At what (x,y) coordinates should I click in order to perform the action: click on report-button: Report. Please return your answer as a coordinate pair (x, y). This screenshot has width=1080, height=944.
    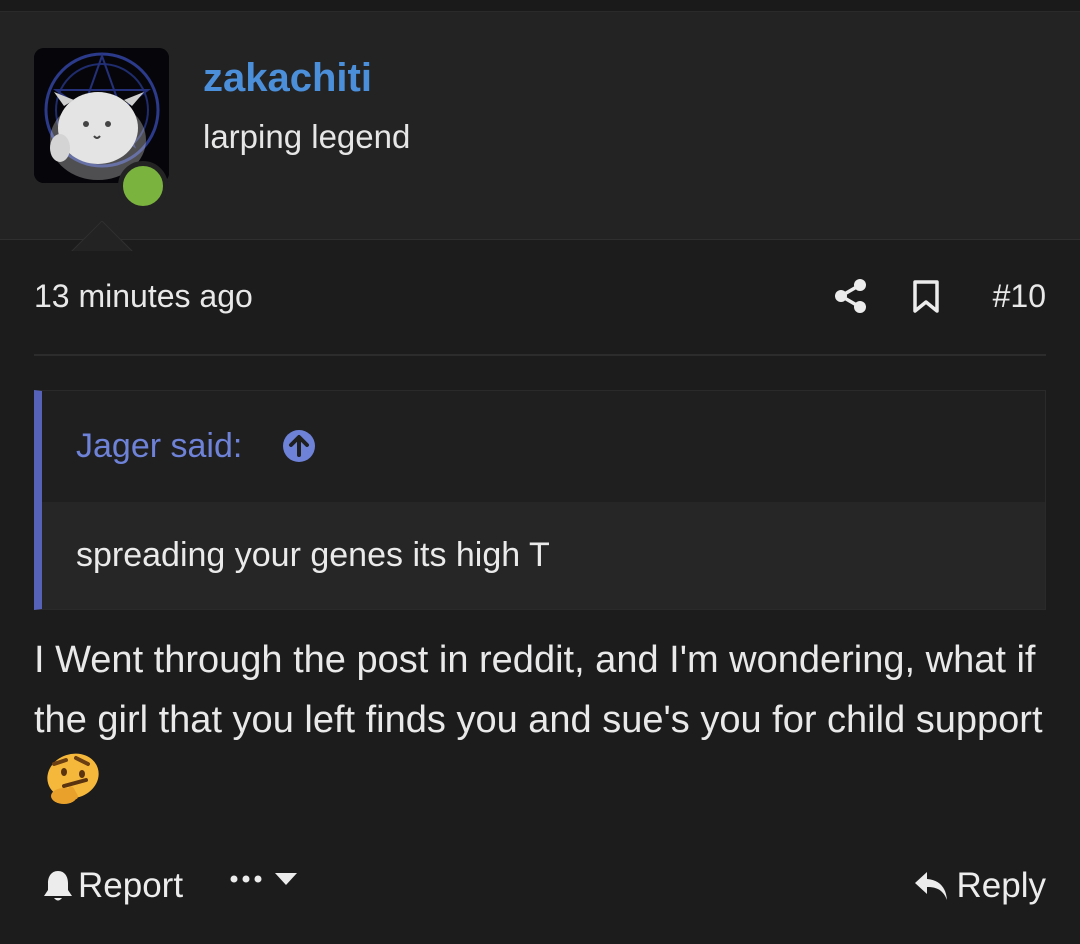
    Looking at the image, I should click on (112, 886).